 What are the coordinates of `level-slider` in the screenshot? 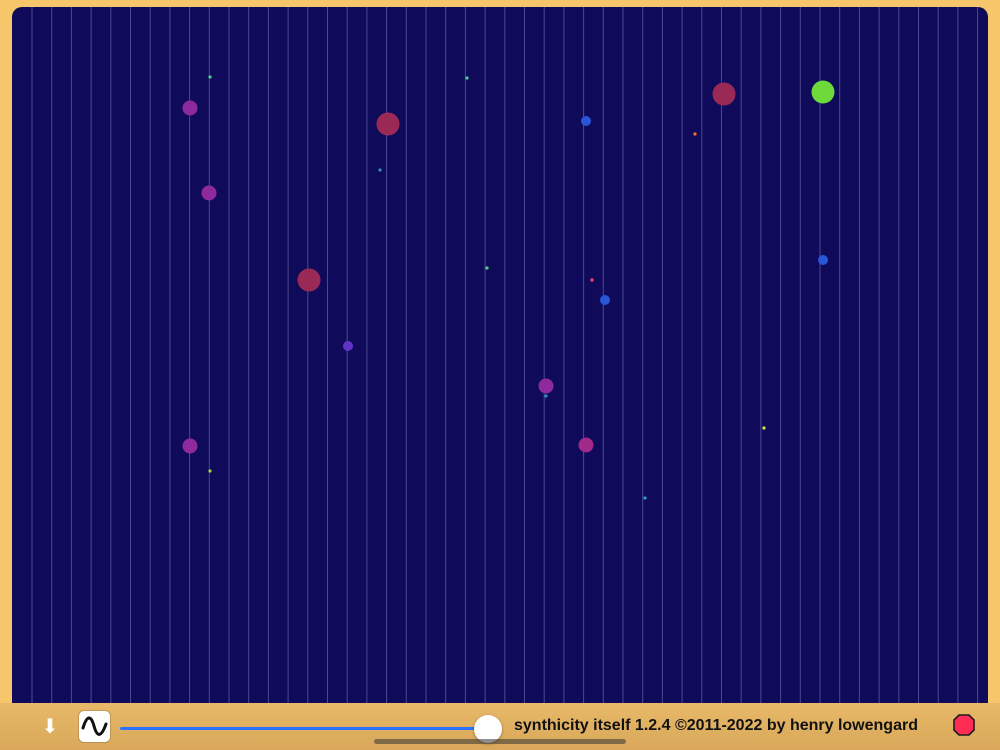 It's located at (311, 729).